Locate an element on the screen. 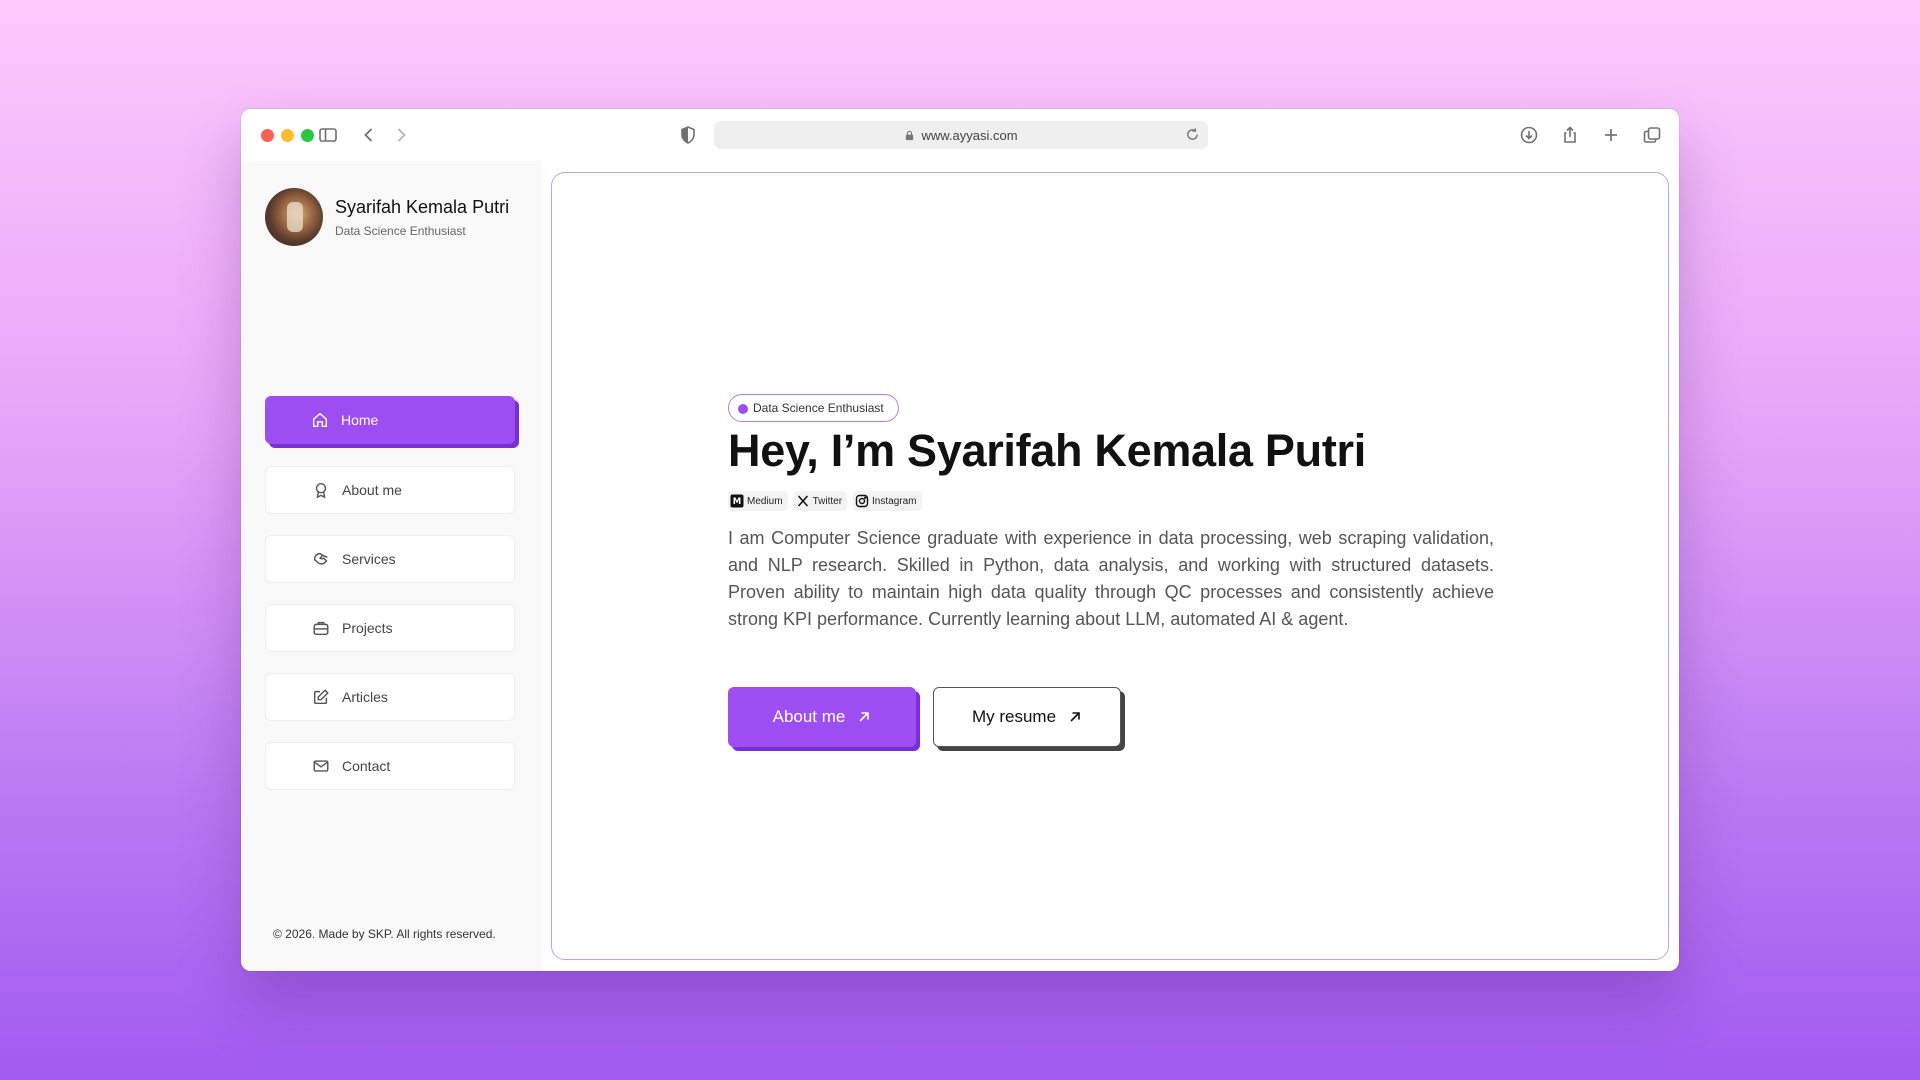 The width and height of the screenshot is (1920, 1080). award-icon is located at coordinates (321, 490).